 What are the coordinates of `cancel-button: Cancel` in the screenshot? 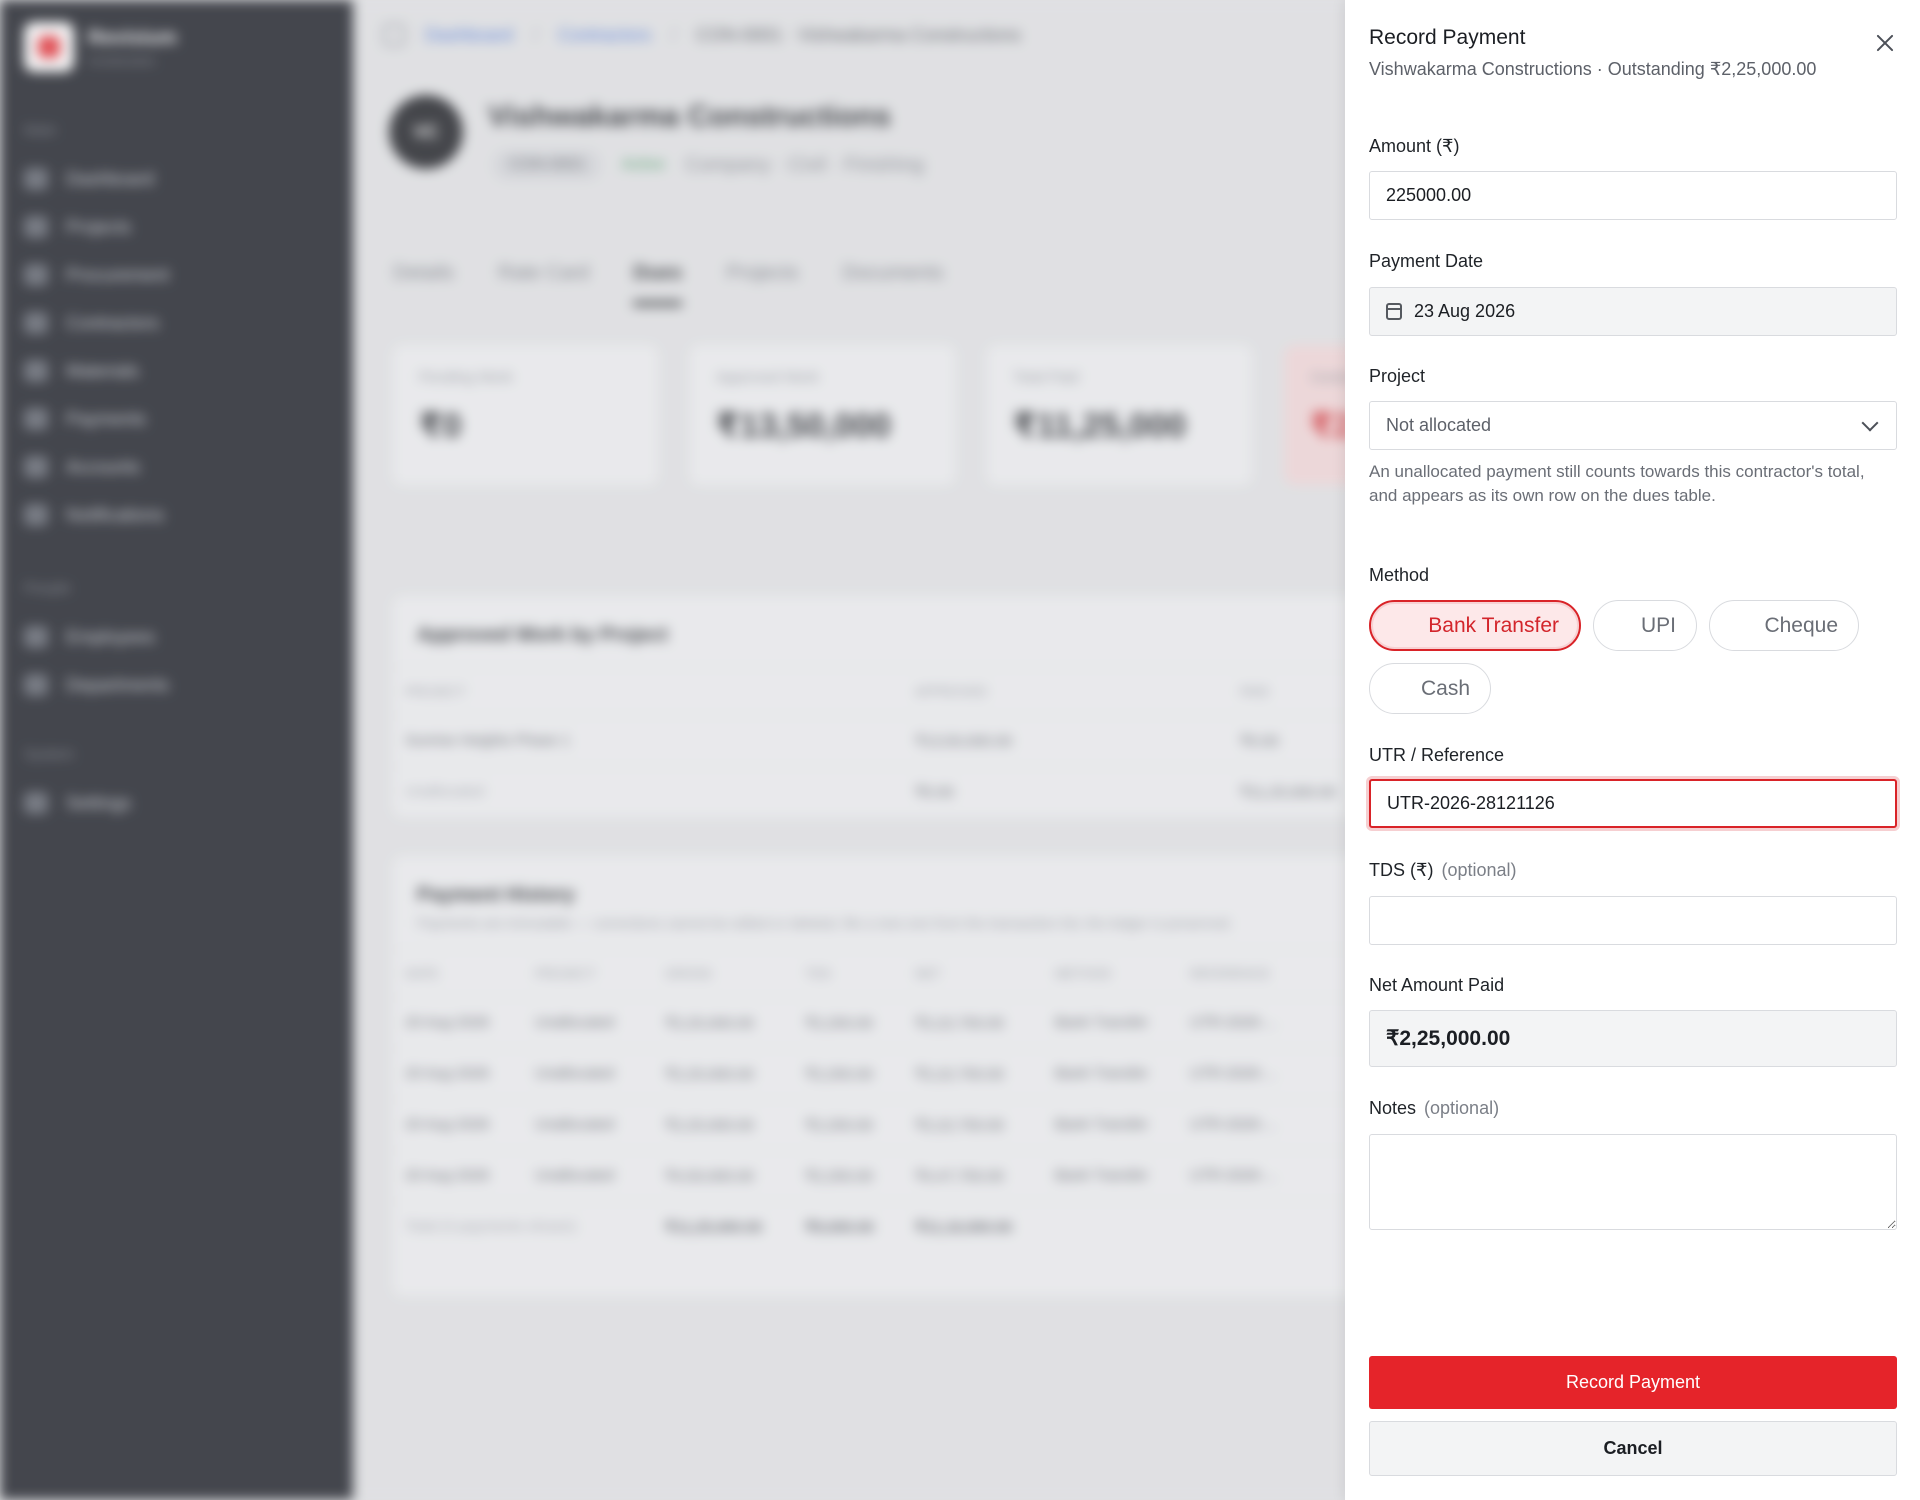 It's located at (1633, 1448).